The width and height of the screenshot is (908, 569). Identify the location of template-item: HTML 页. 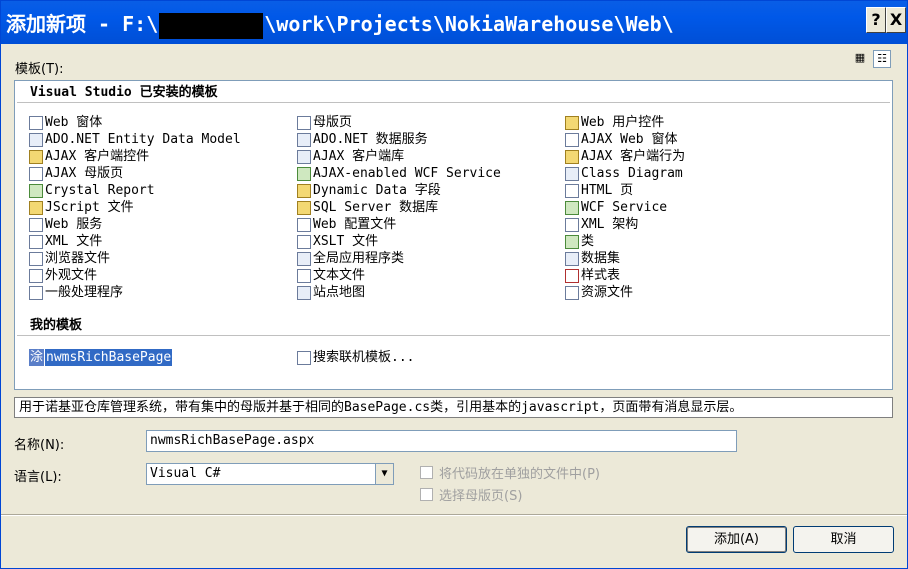
(625, 190).